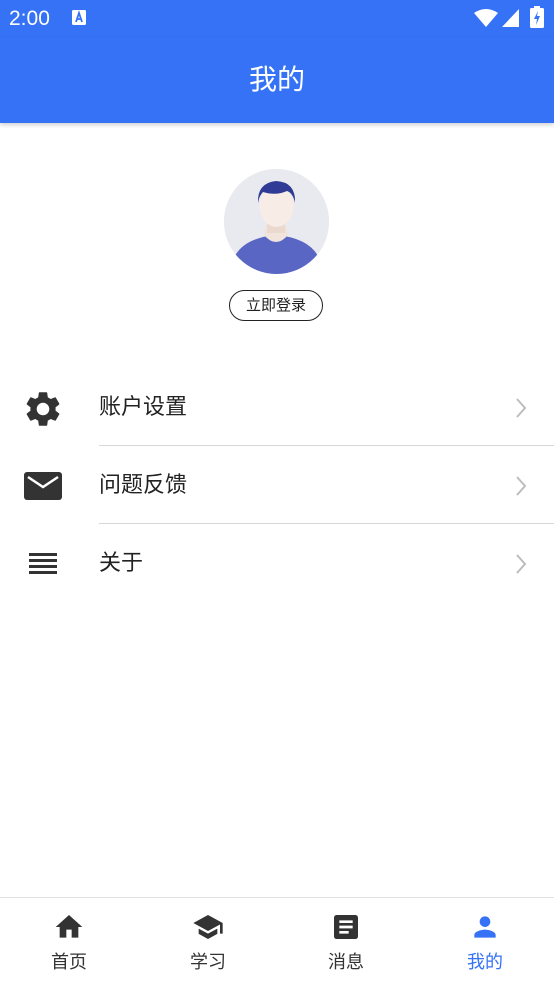  Describe the element at coordinates (485, 962) in the screenshot. I see `nav-label: 我的` at that location.